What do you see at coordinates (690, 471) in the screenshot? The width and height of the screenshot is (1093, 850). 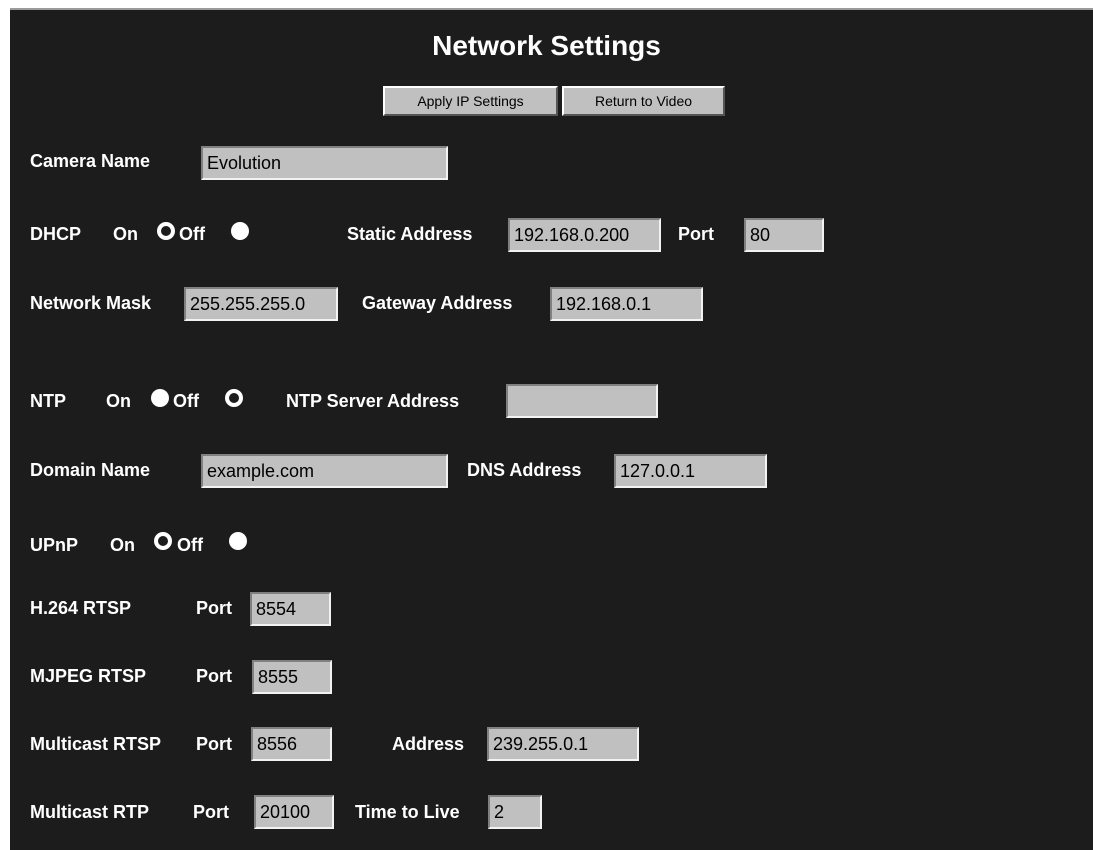 I see `dns-address-field: 127.0.0.1` at bounding box center [690, 471].